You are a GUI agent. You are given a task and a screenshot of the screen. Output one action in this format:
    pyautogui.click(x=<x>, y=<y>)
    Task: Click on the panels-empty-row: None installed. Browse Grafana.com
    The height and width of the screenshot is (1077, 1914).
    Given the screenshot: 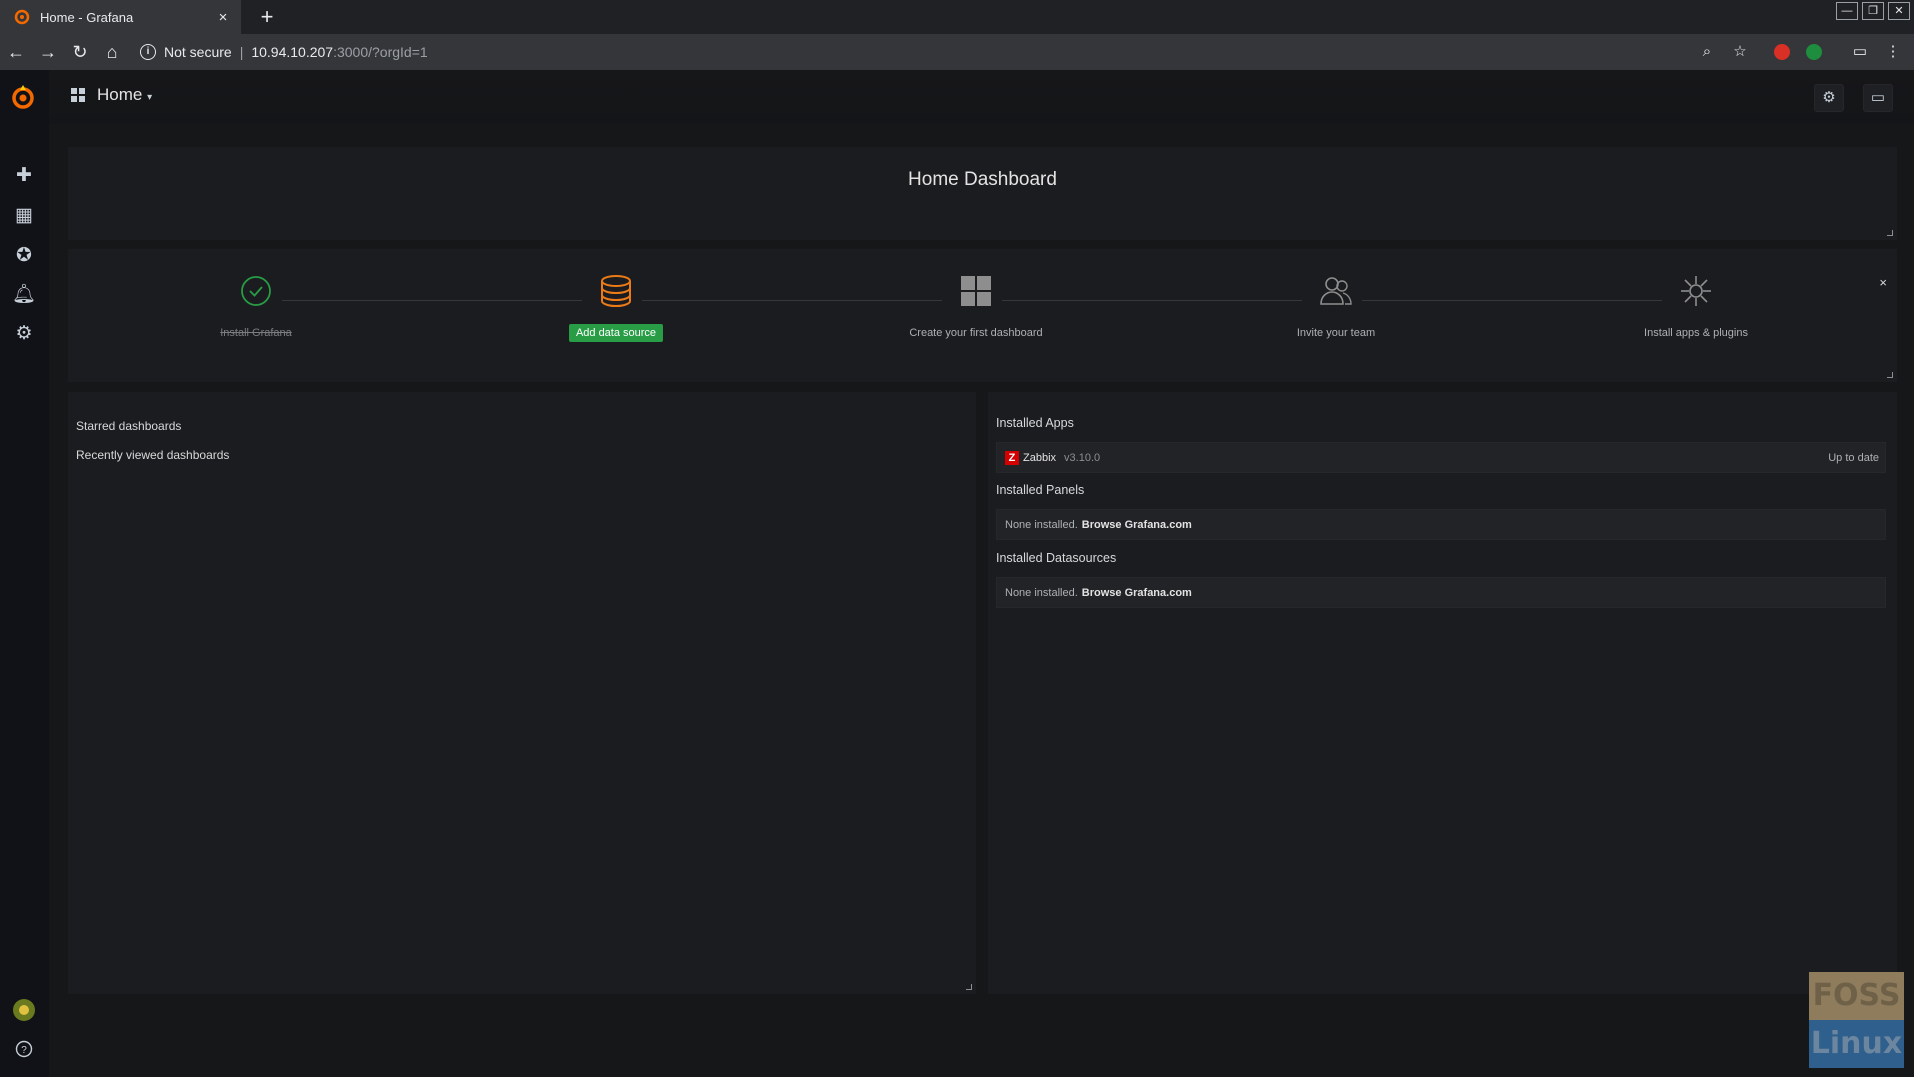 What is the action you would take?
    pyautogui.click(x=1441, y=524)
    